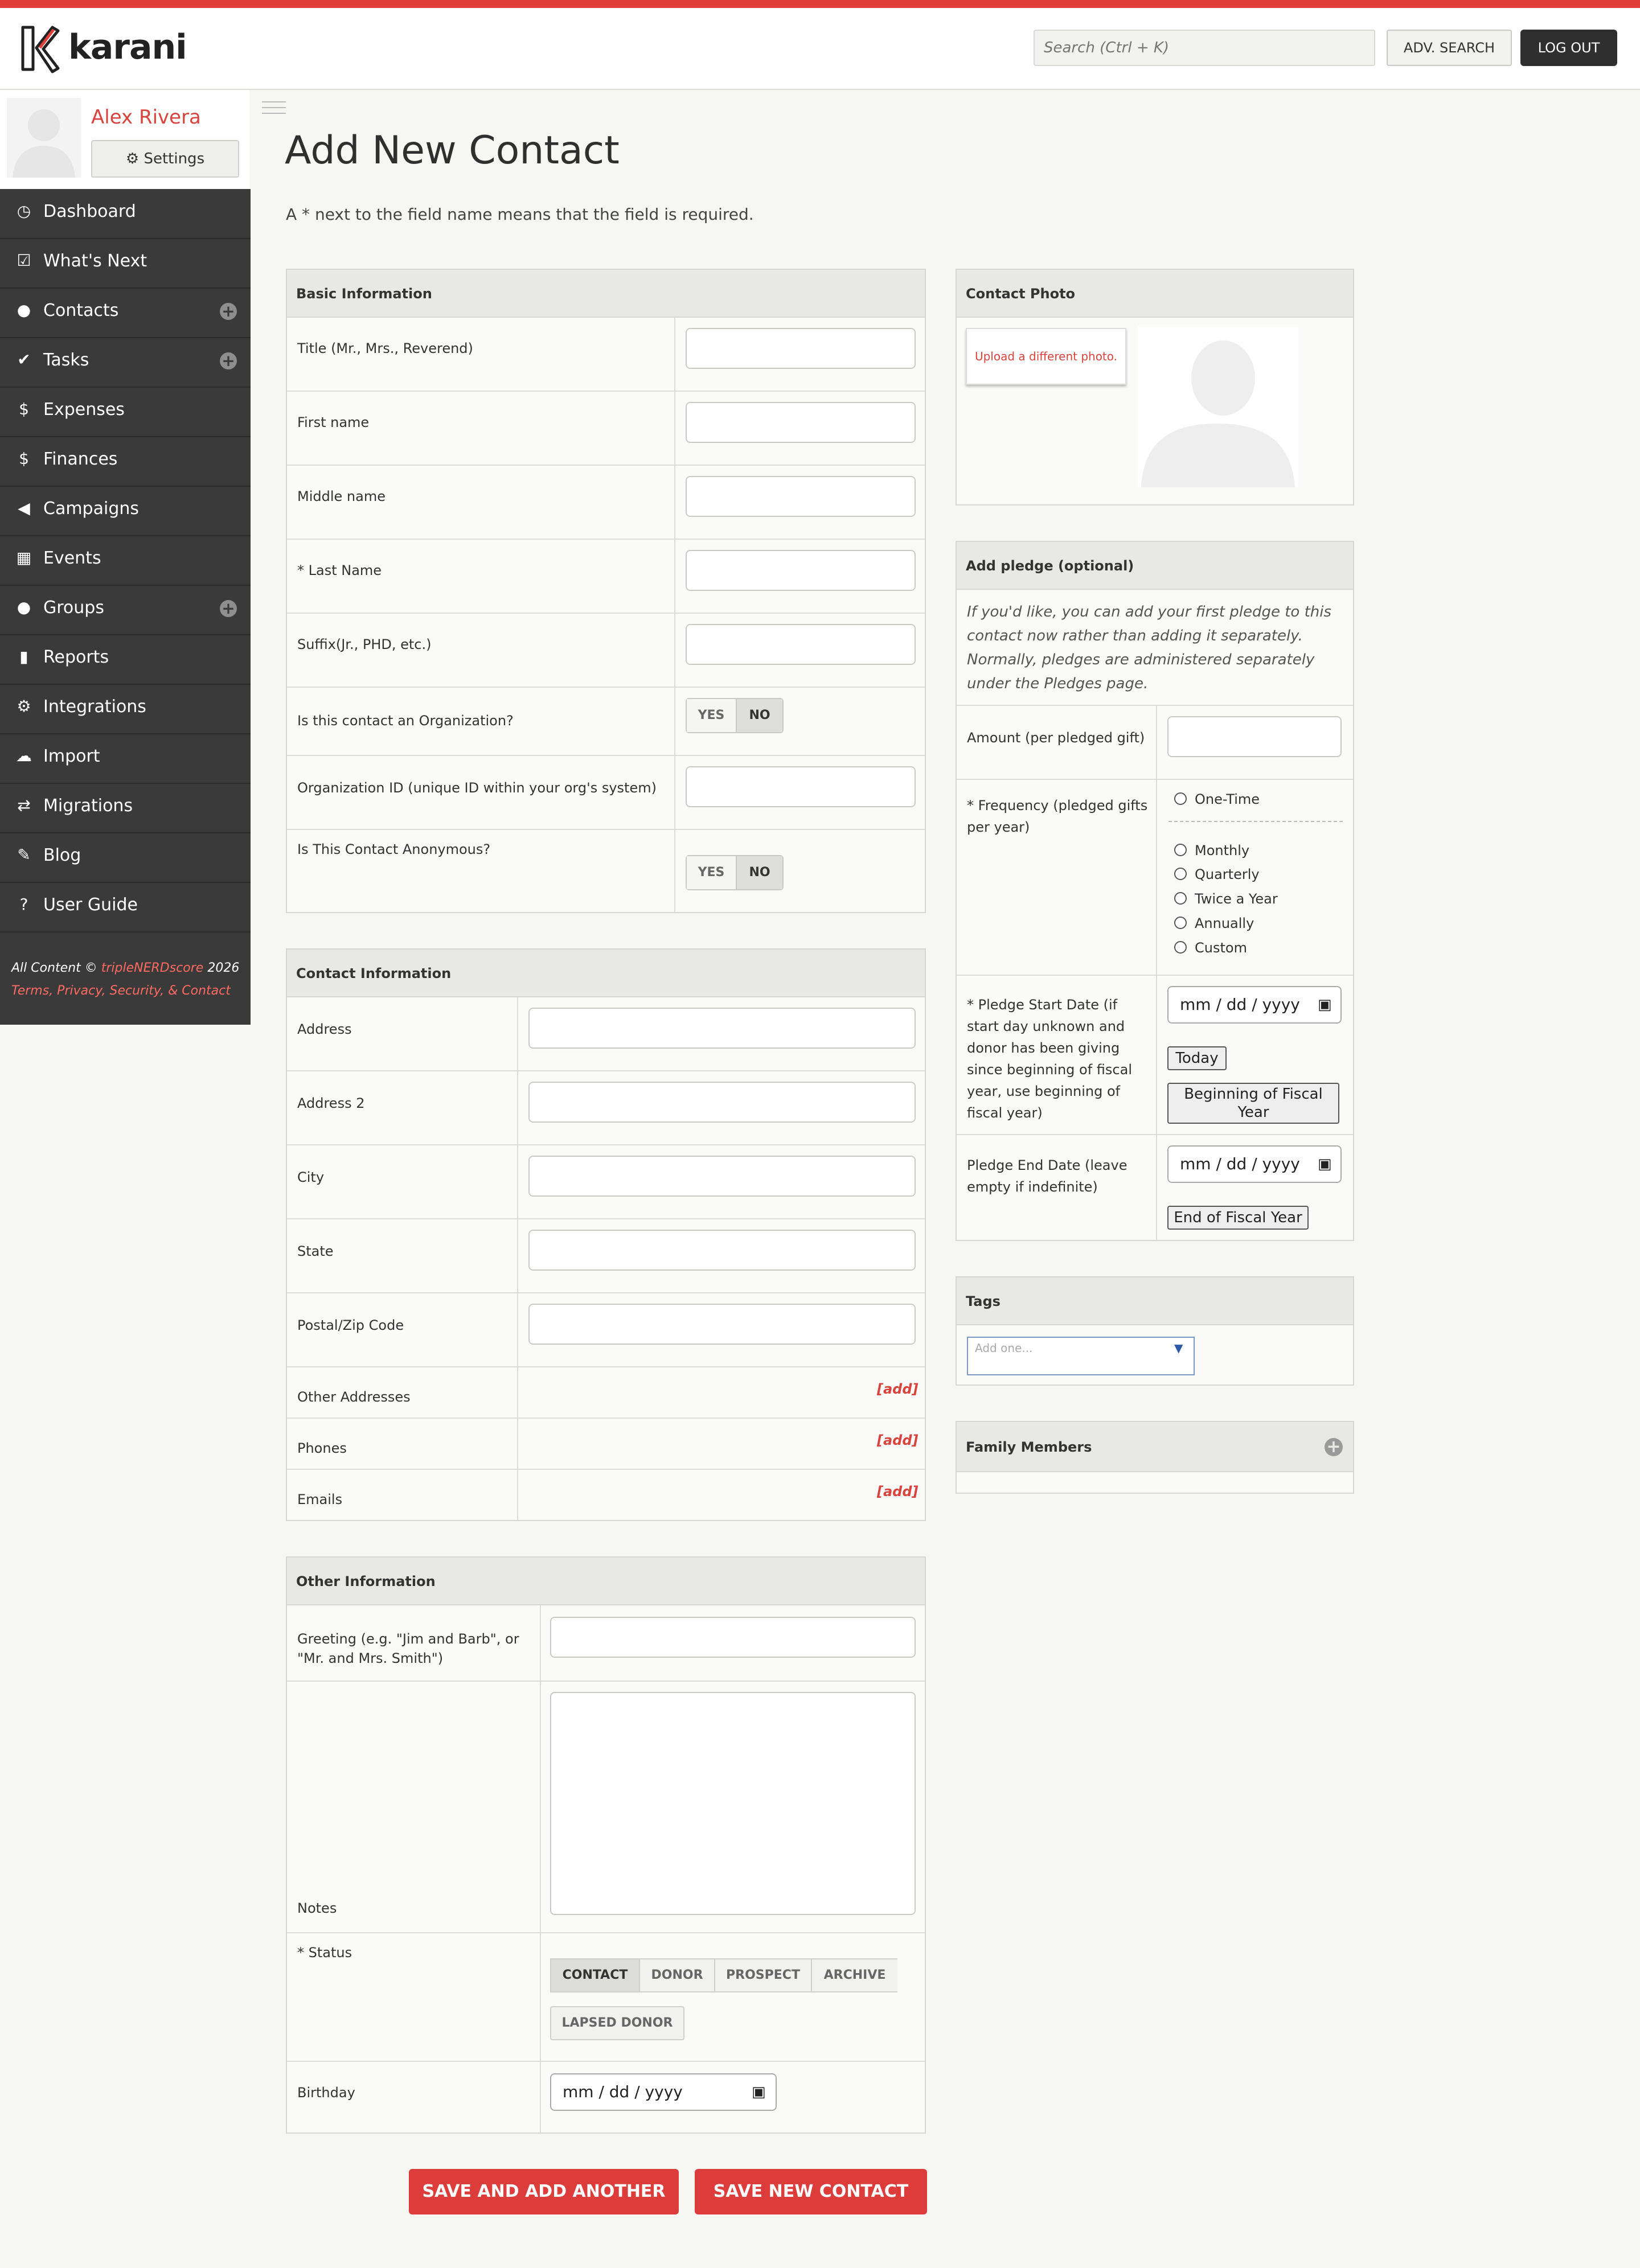 The image size is (1640, 2268). I want to click on sidebar-item-blog: ✎ Blog, so click(125, 858).